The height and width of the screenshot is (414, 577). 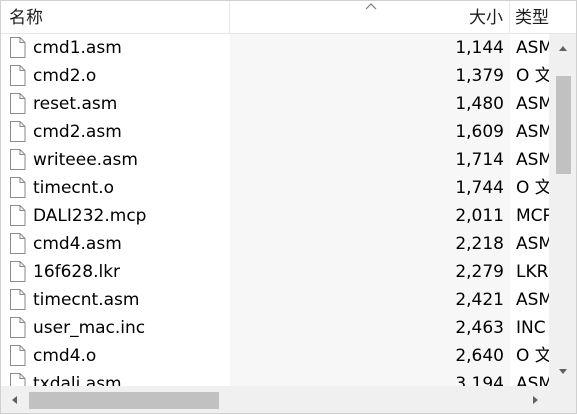 I want to click on file-row: cmd4.o 2,640 O 文, so click(x=275, y=356).